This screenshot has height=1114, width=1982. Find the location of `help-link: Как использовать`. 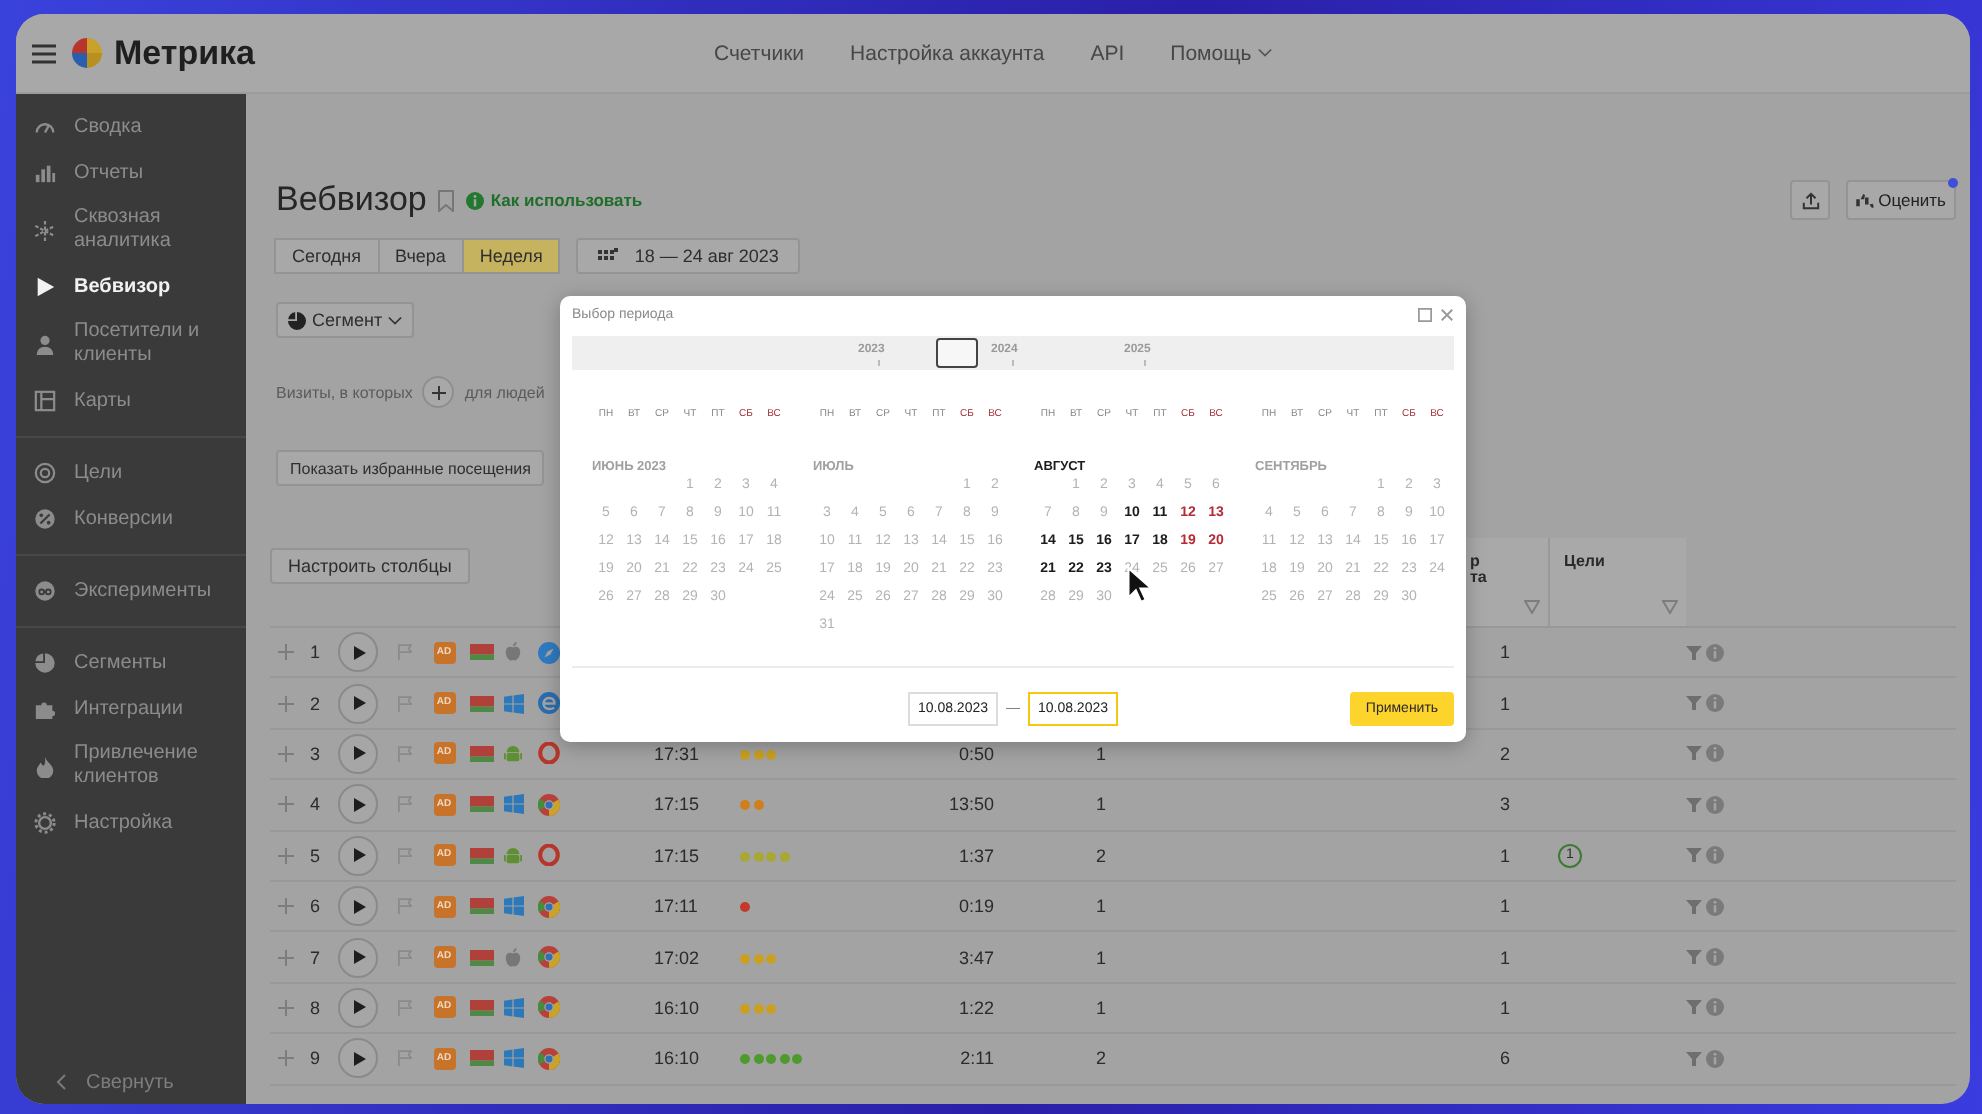

help-link: Как использовать is located at coordinates (554, 200).